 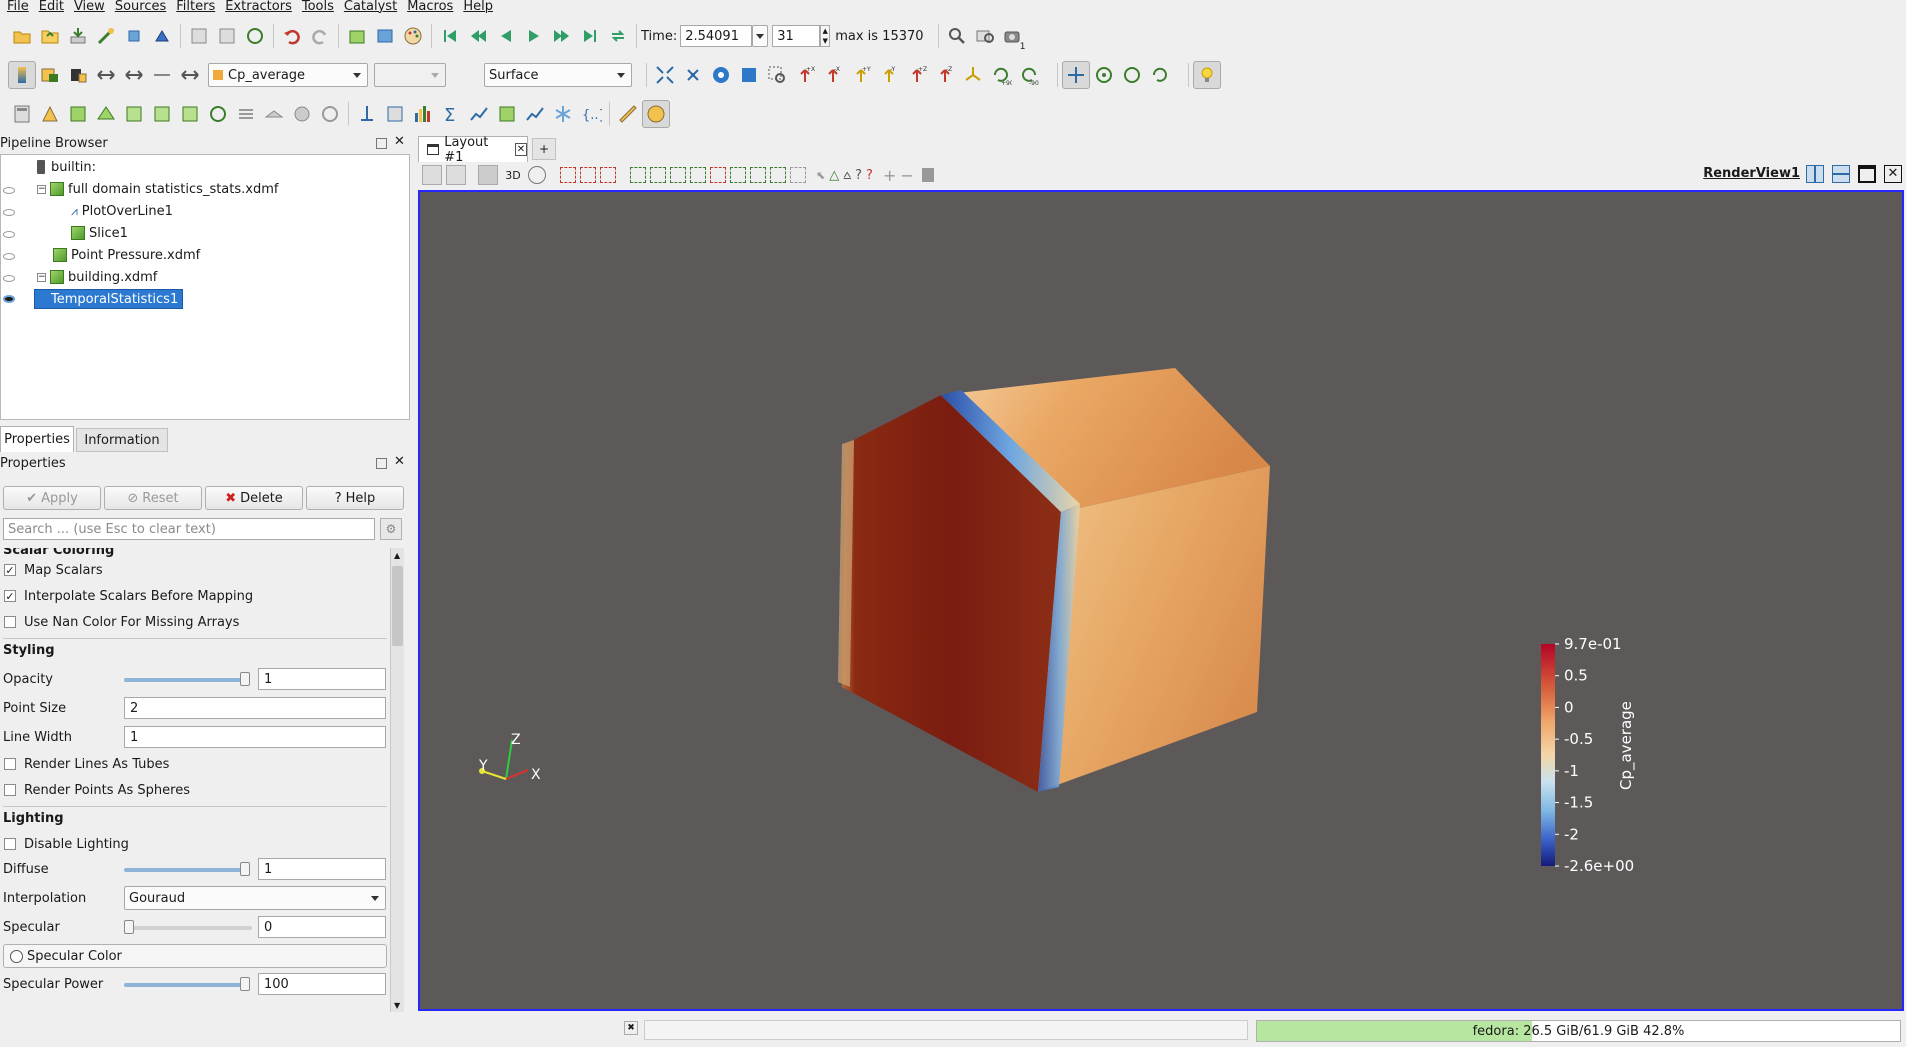 What do you see at coordinates (10, 764) in the screenshot?
I see `tubes-checkbox` at bounding box center [10, 764].